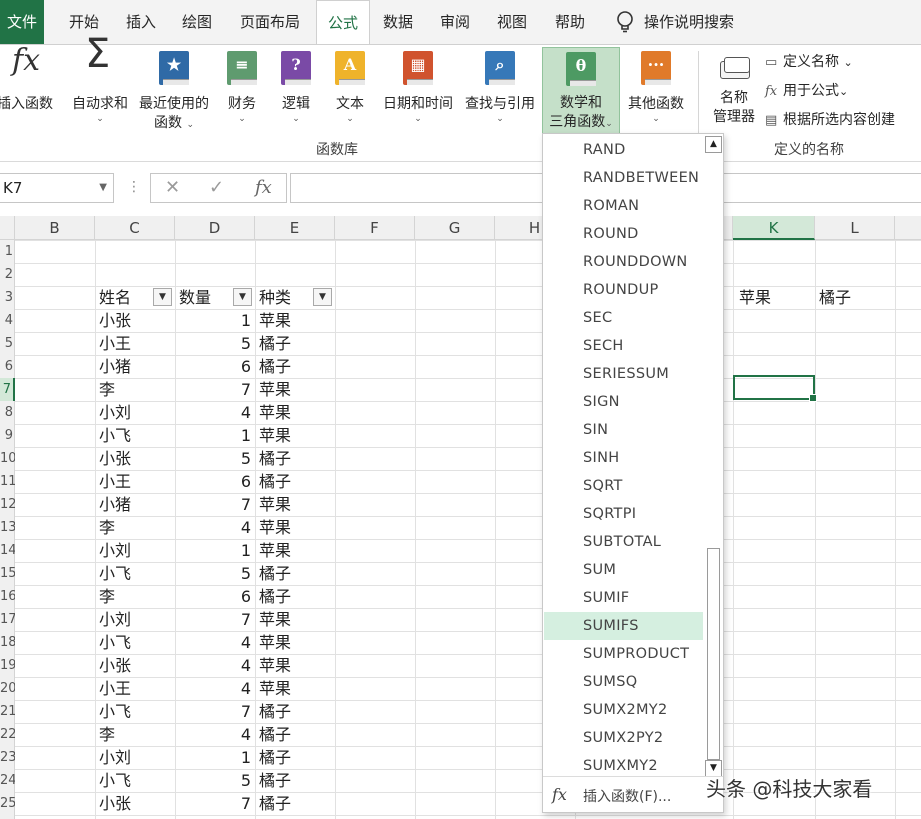 This screenshot has width=921, height=819. Describe the element at coordinates (623, 234) in the screenshot. I see `function-item-round: ROUND` at that location.